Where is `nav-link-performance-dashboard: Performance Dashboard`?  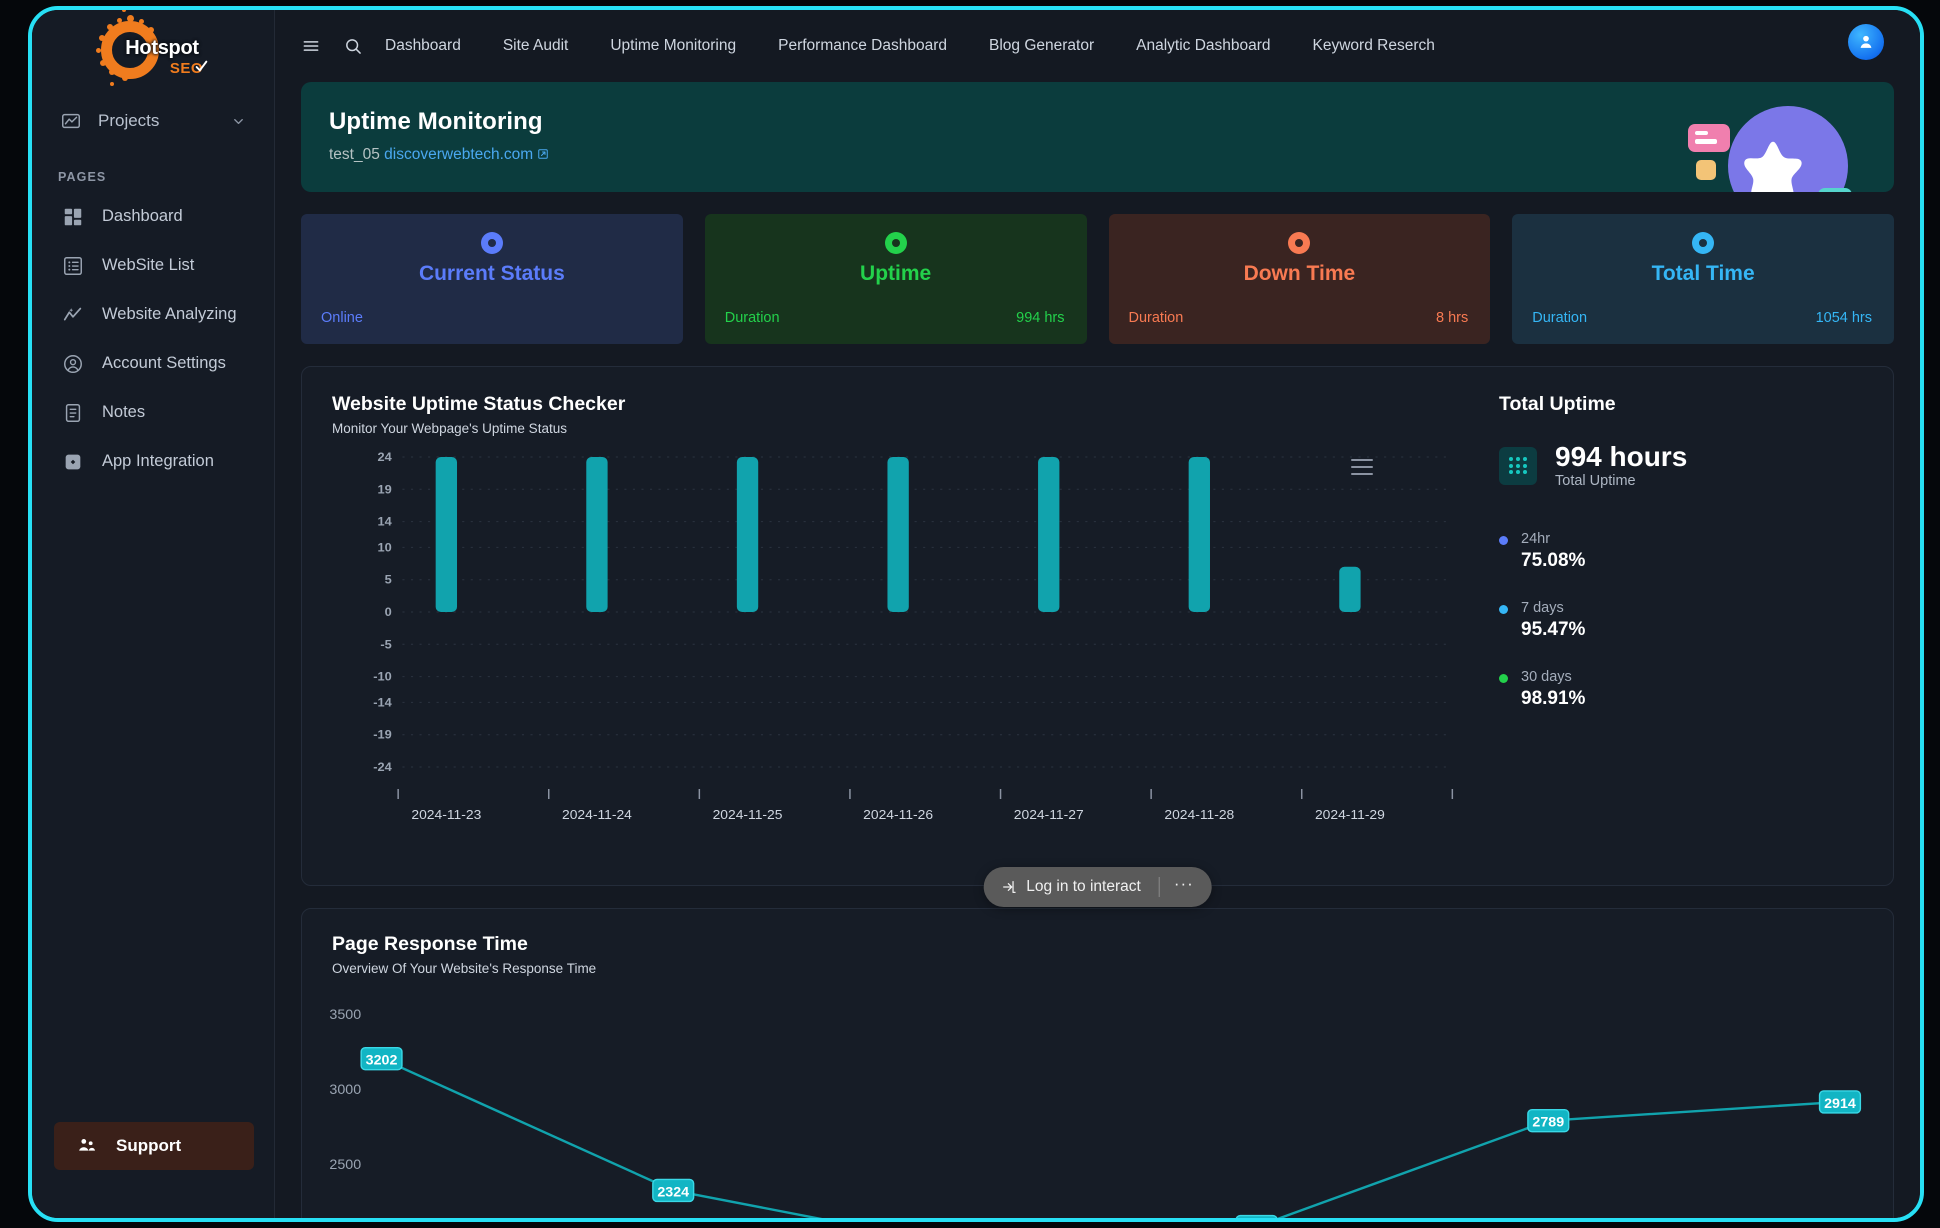
nav-link-performance-dashboard: Performance Dashboard is located at coordinates (862, 46).